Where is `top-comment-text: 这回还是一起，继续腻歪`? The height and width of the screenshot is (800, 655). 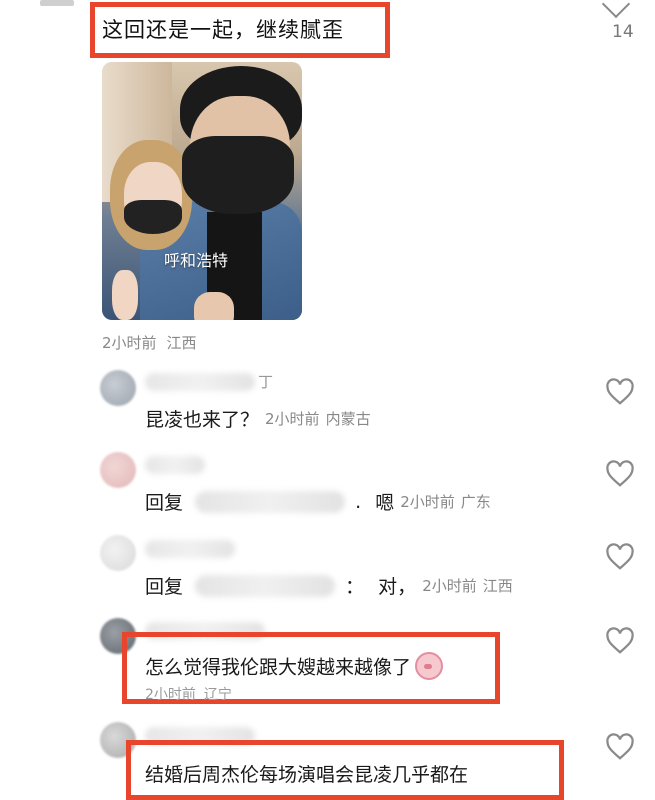 top-comment-text: 这回还是一起，继续腻歪 is located at coordinates (223, 30).